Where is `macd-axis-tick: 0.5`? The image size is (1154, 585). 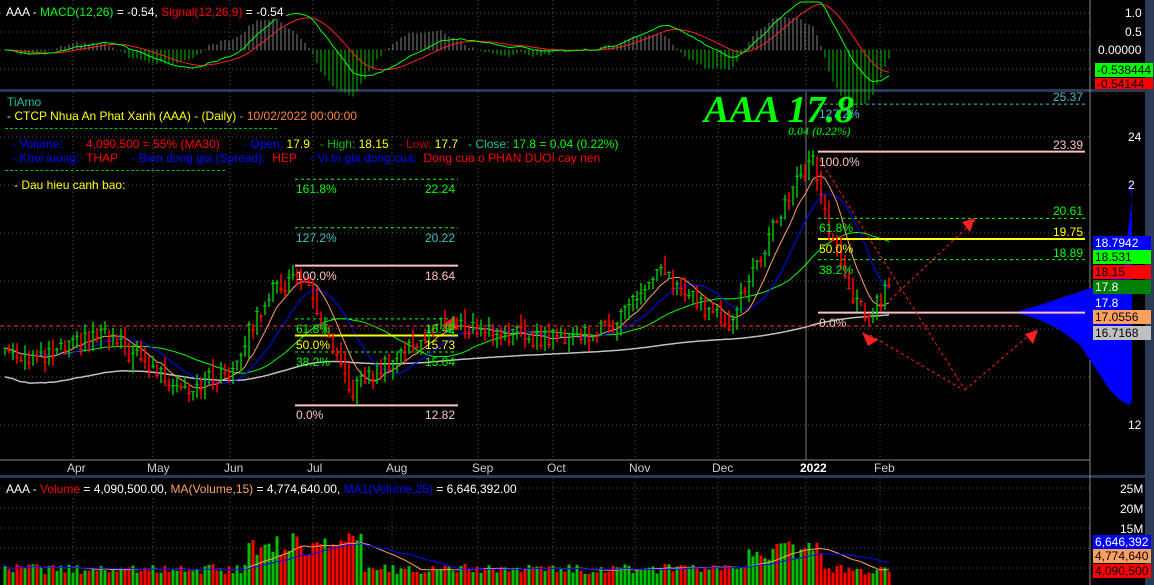
macd-axis-tick: 0.5 is located at coordinates (1133, 32).